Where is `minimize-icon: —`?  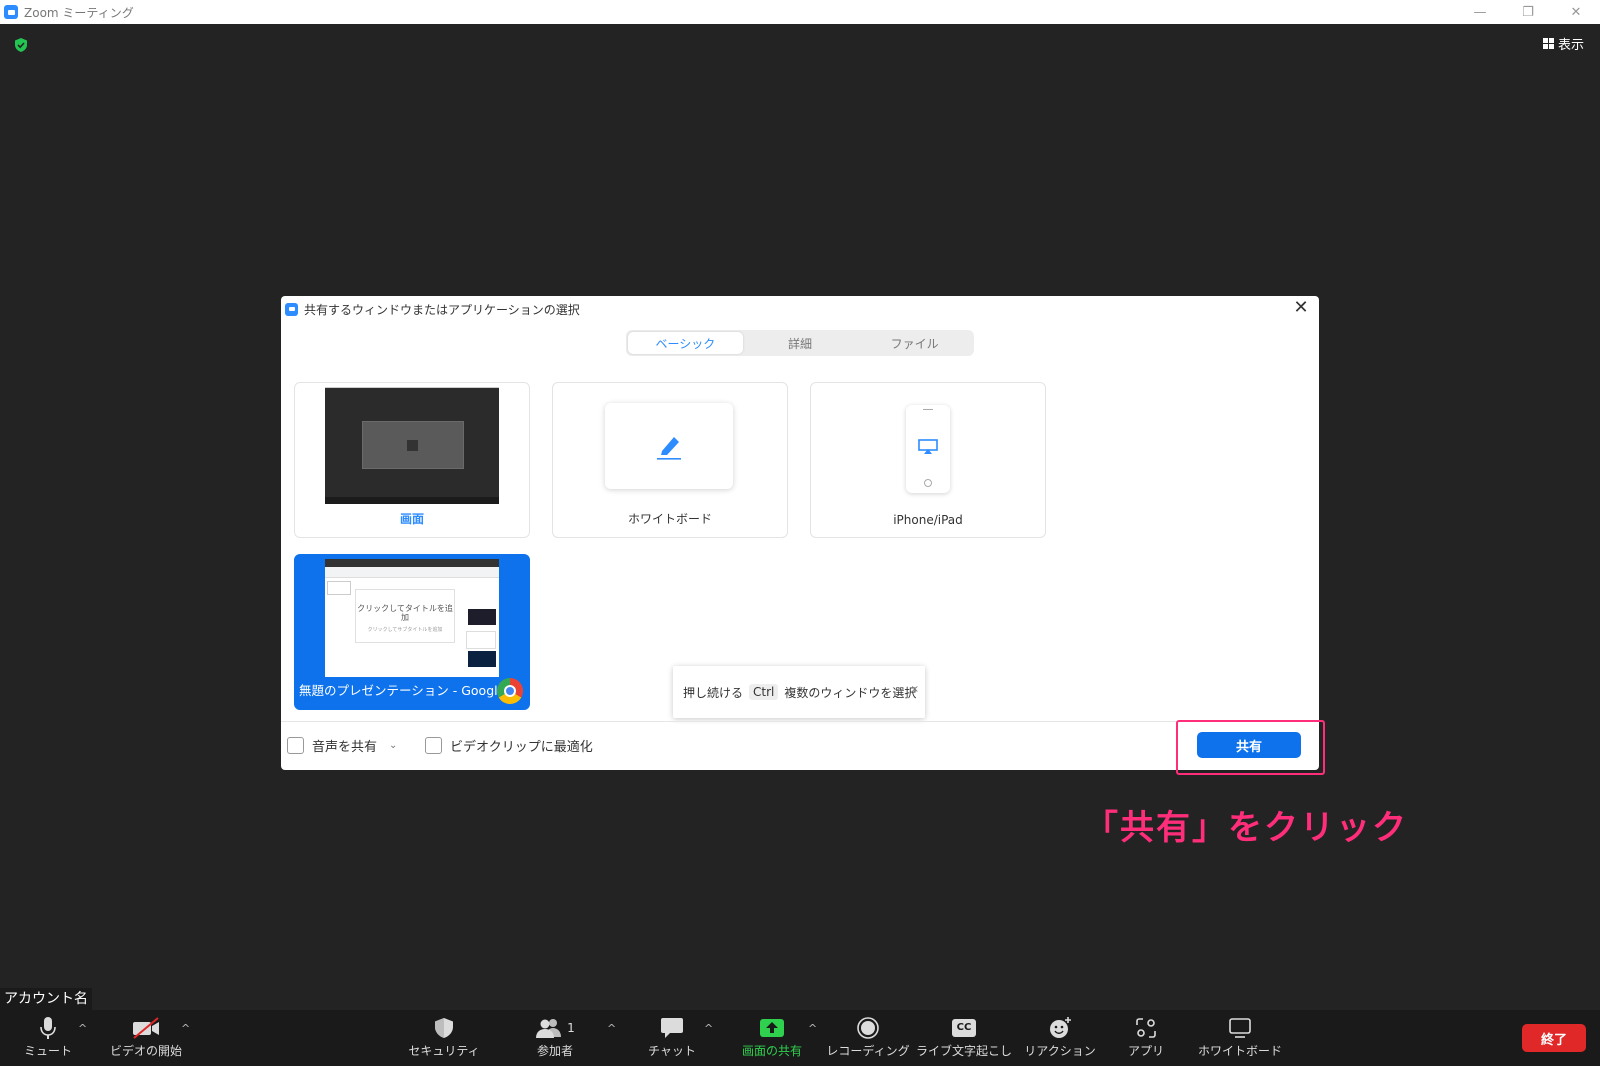
minimize-icon: — is located at coordinates (1480, 12).